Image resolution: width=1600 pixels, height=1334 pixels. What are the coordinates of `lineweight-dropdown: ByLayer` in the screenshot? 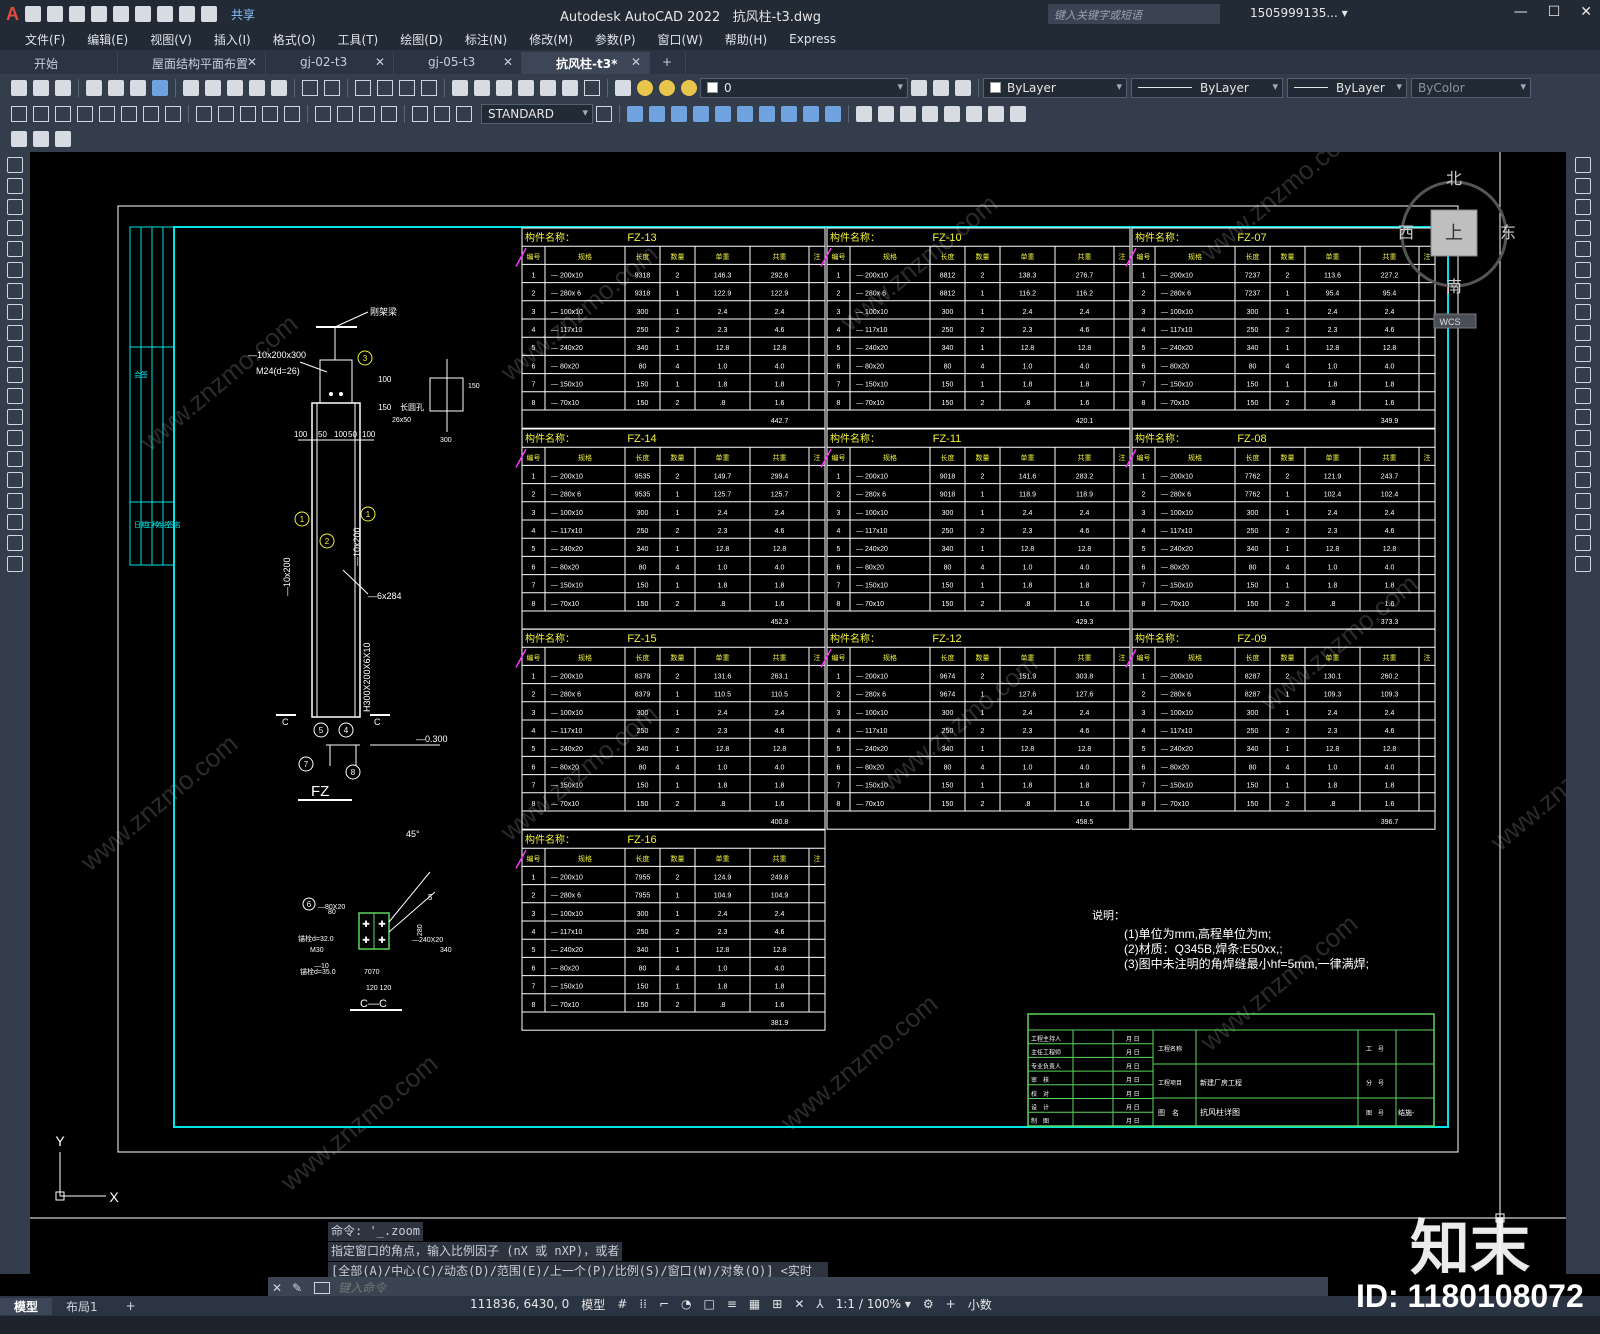 It's located at (1347, 88).